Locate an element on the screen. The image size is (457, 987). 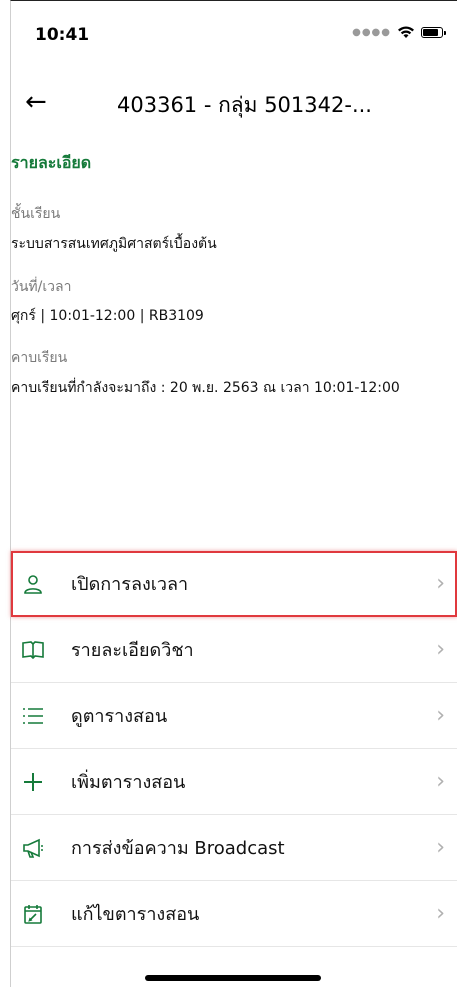
menu-item-broadcast: การส่งข้อความ Broadcast › is located at coordinates (234, 848).